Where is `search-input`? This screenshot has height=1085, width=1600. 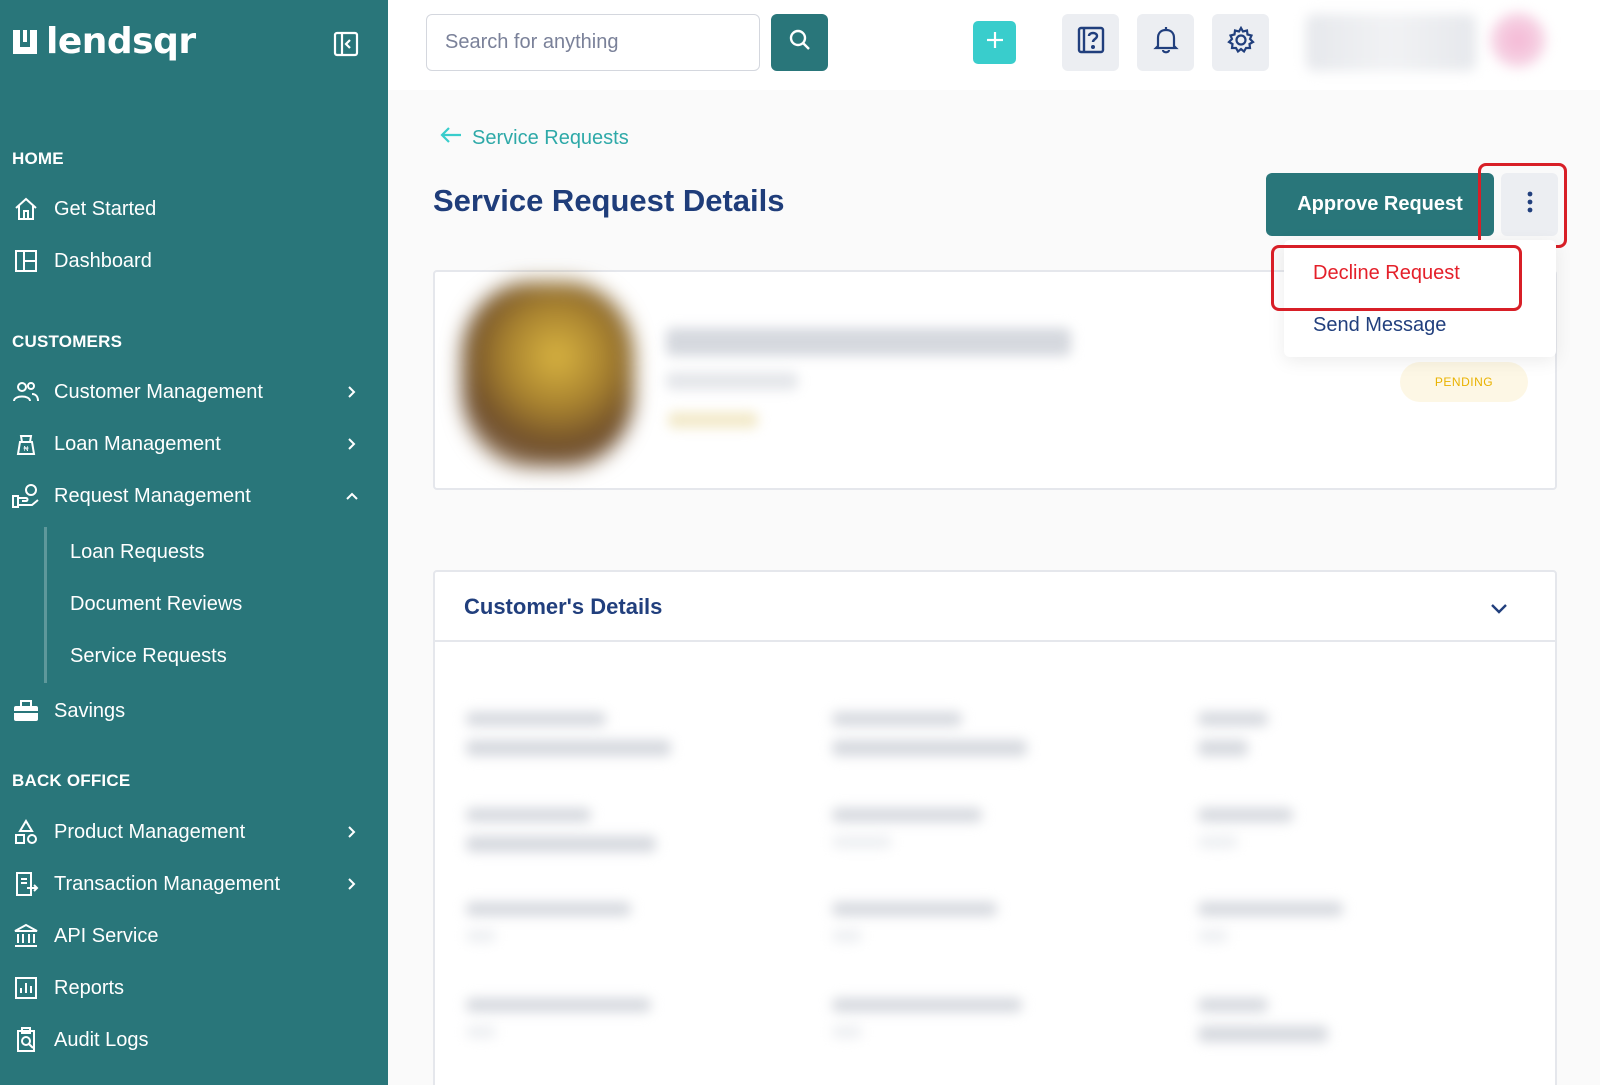
search-input is located at coordinates (593, 42).